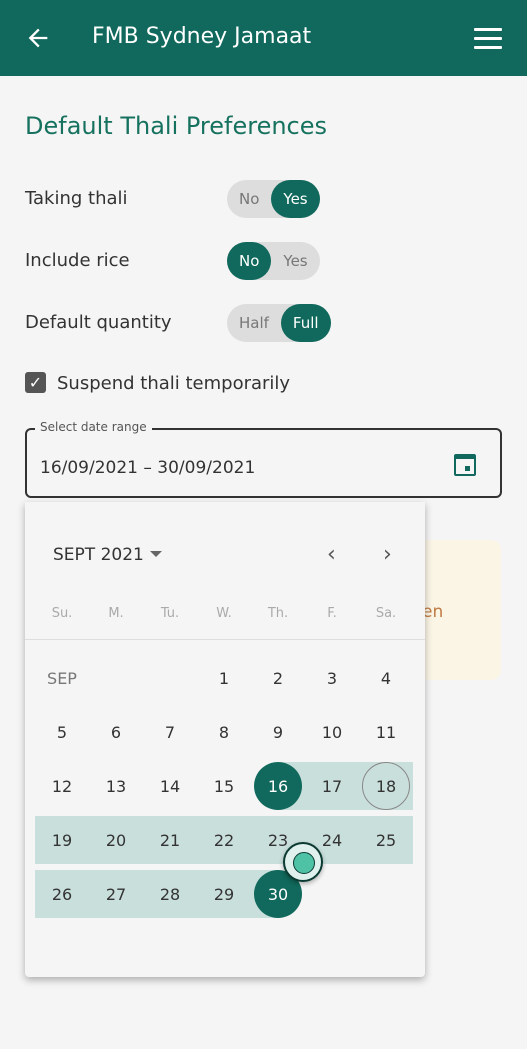  Describe the element at coordinates (386, 732) in the screenshot. I see `day-cell: 11` at that location.